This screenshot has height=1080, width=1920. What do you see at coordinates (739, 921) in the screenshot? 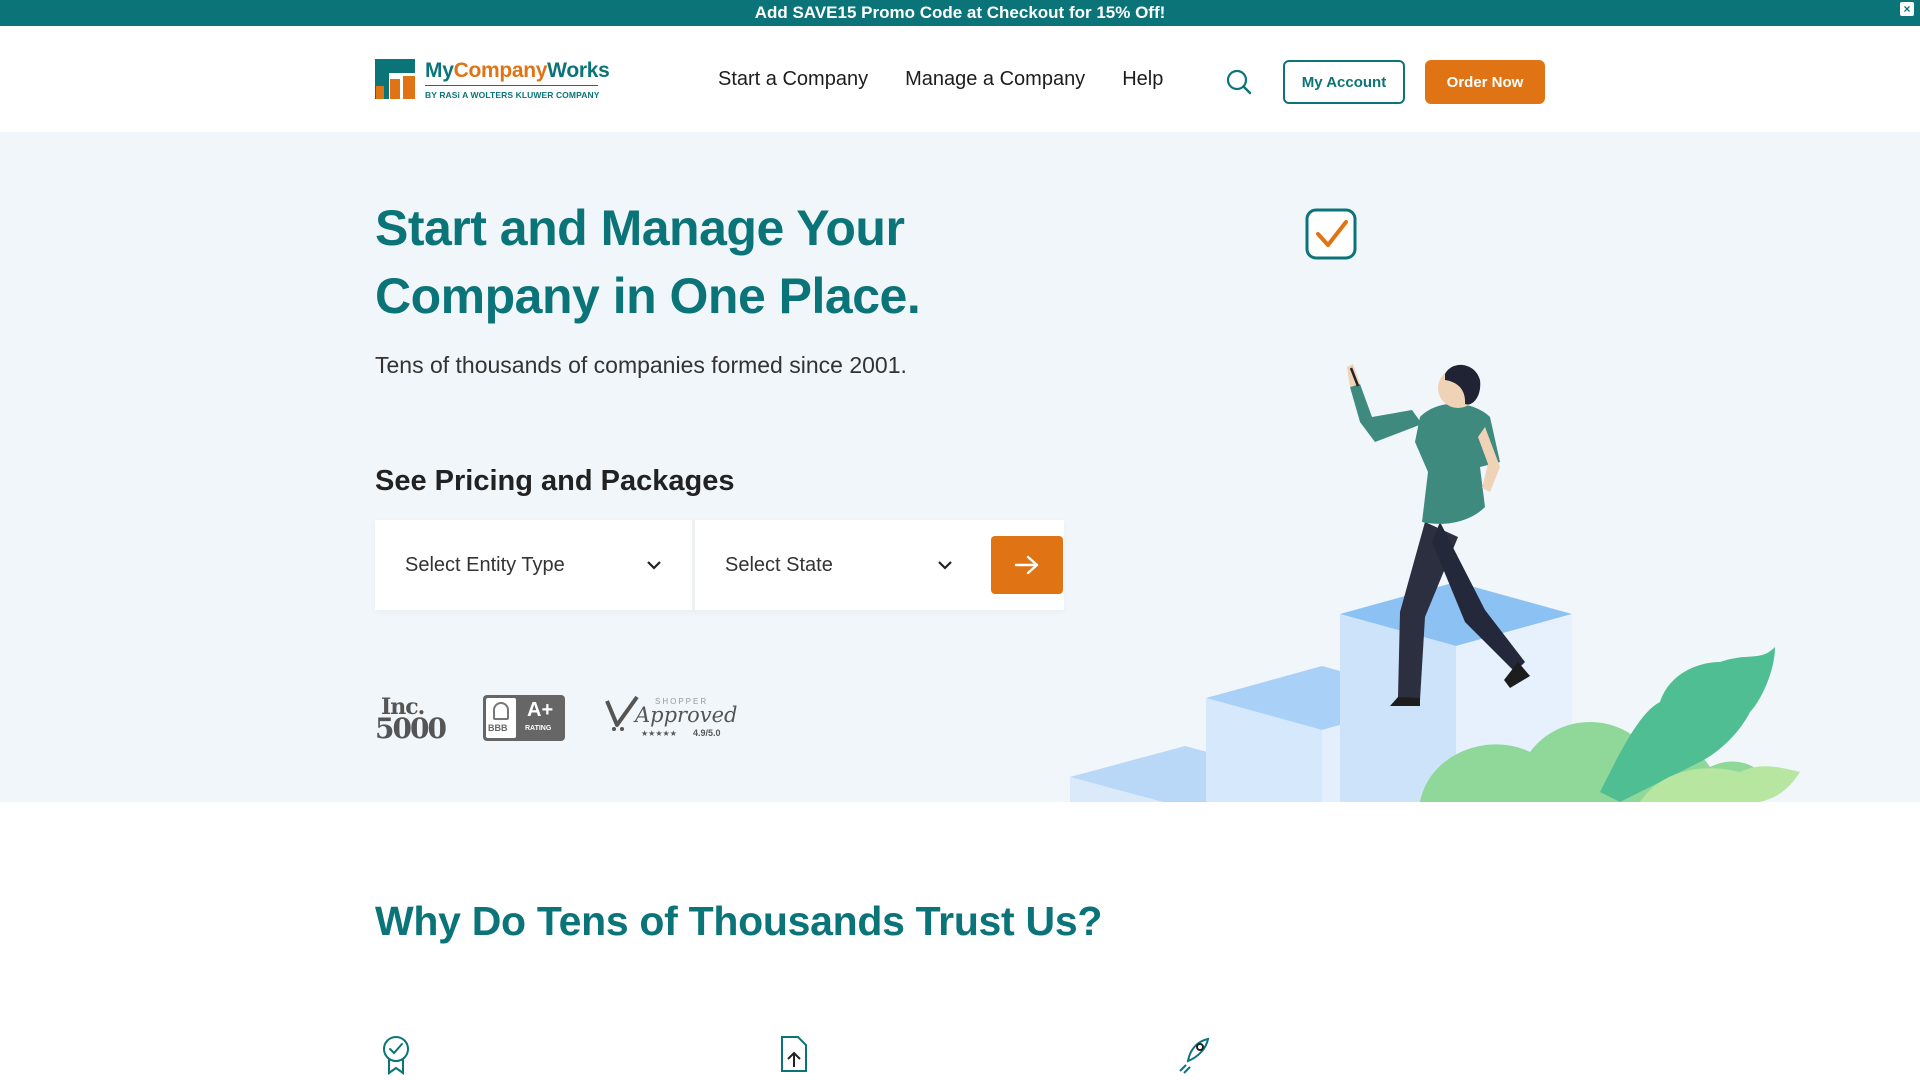
I see `trust-heading: Why Do Tens of Thousands Trust Us?` at bounding box center [739, 921].